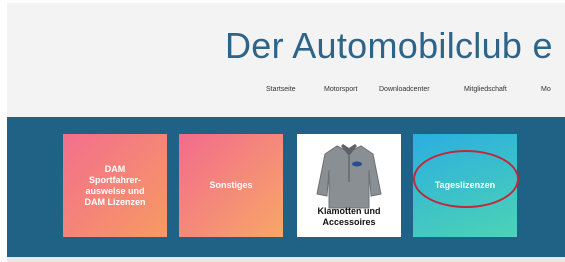 This screenshot has width=565, height=262. Describe the element at coordinates (404, 89) in the screenshot. I see `nav-item-downloadcenter: Downloadcenter` at that location.